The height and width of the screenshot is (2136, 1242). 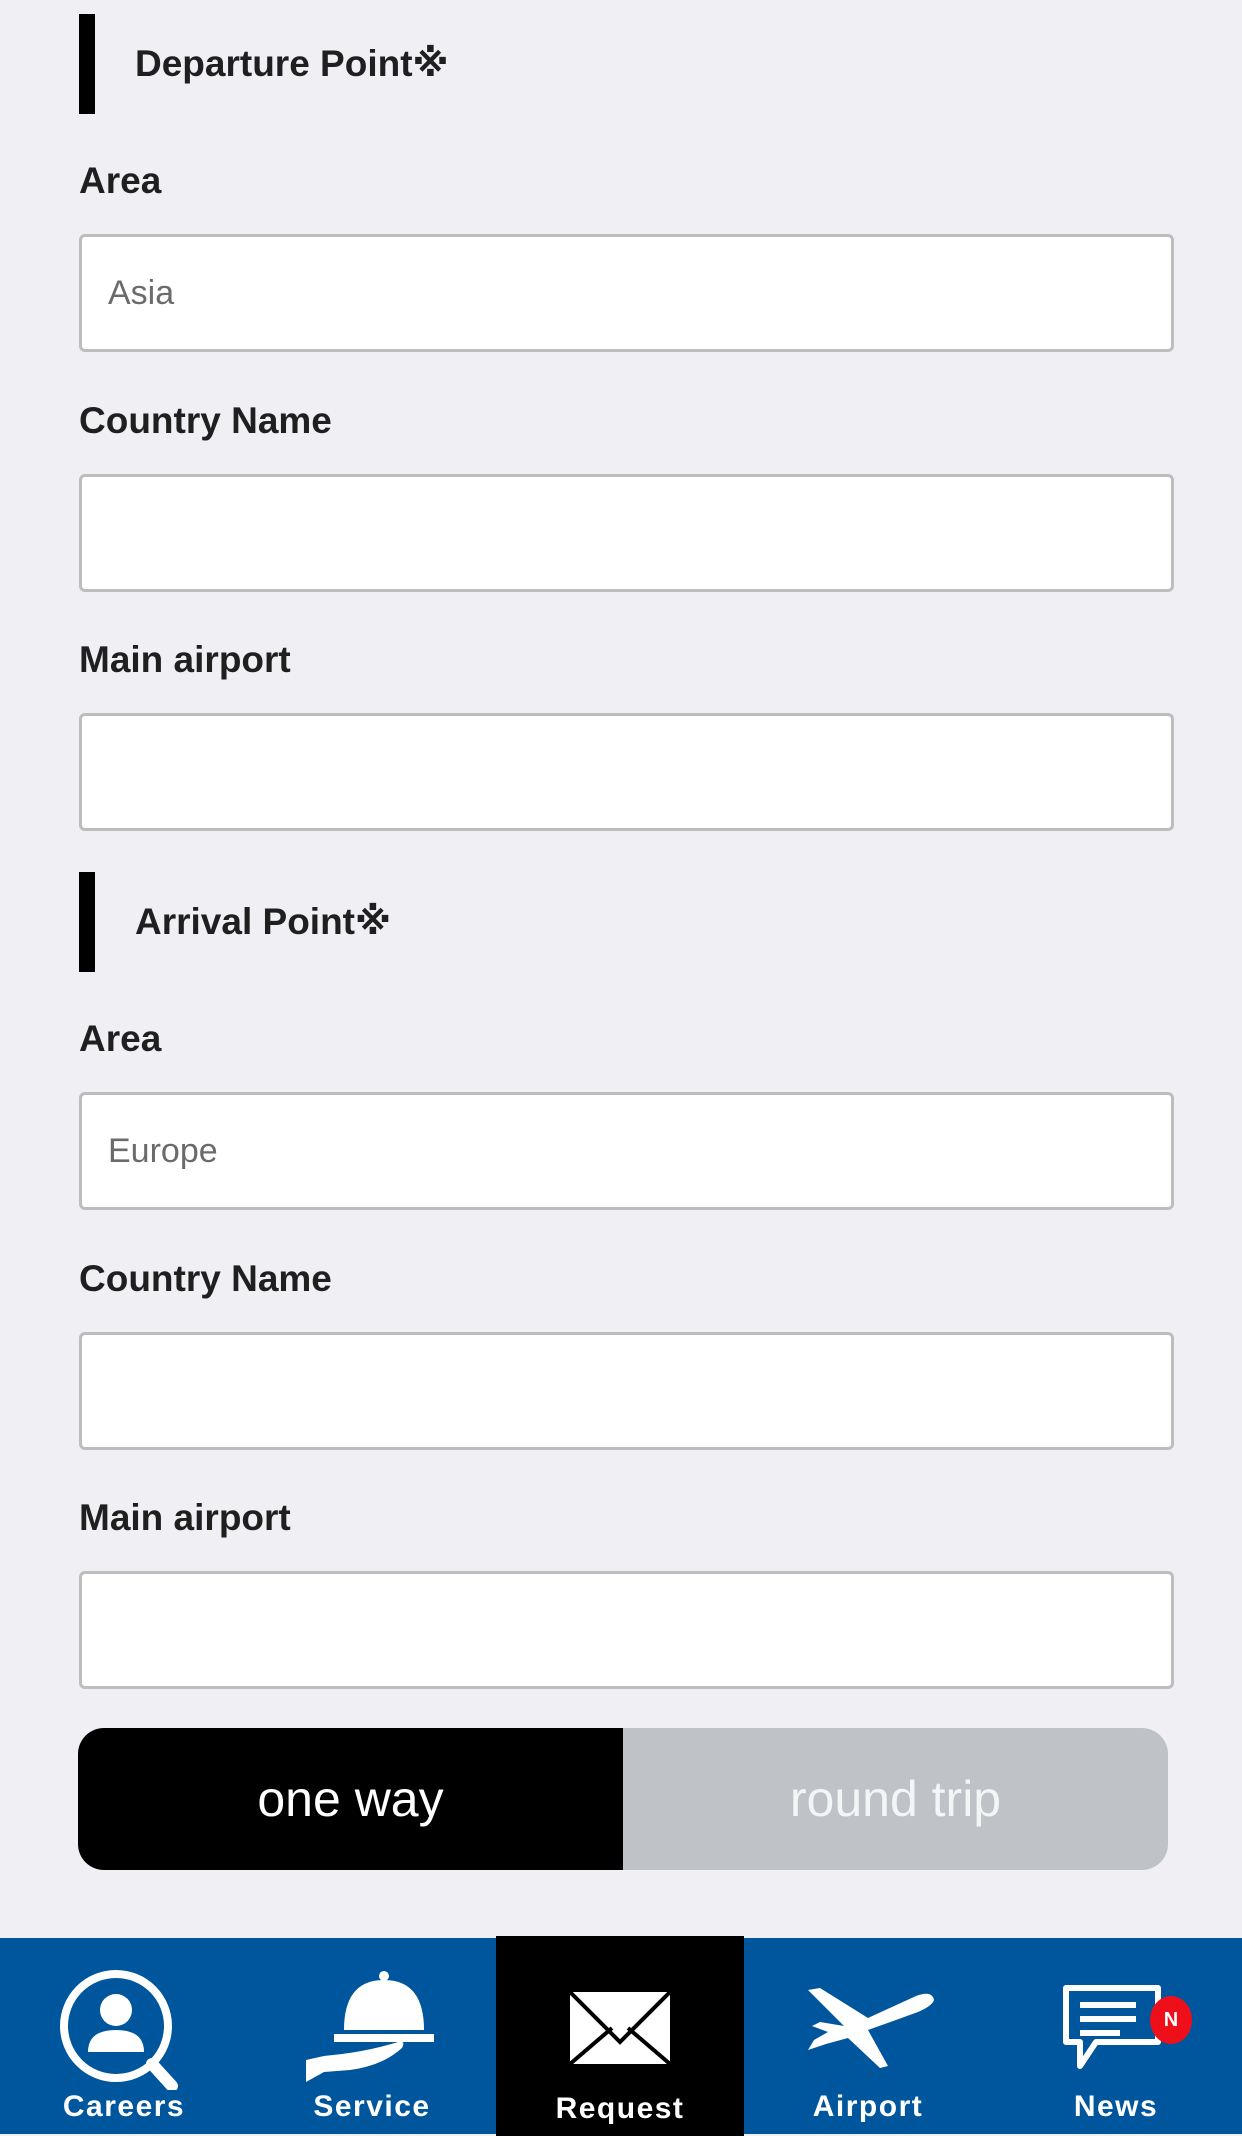 What do you see at coordinates (292, 63) in the screenshot?
I see `departure-title: Departure Point※` at bounding box center [292, 63].